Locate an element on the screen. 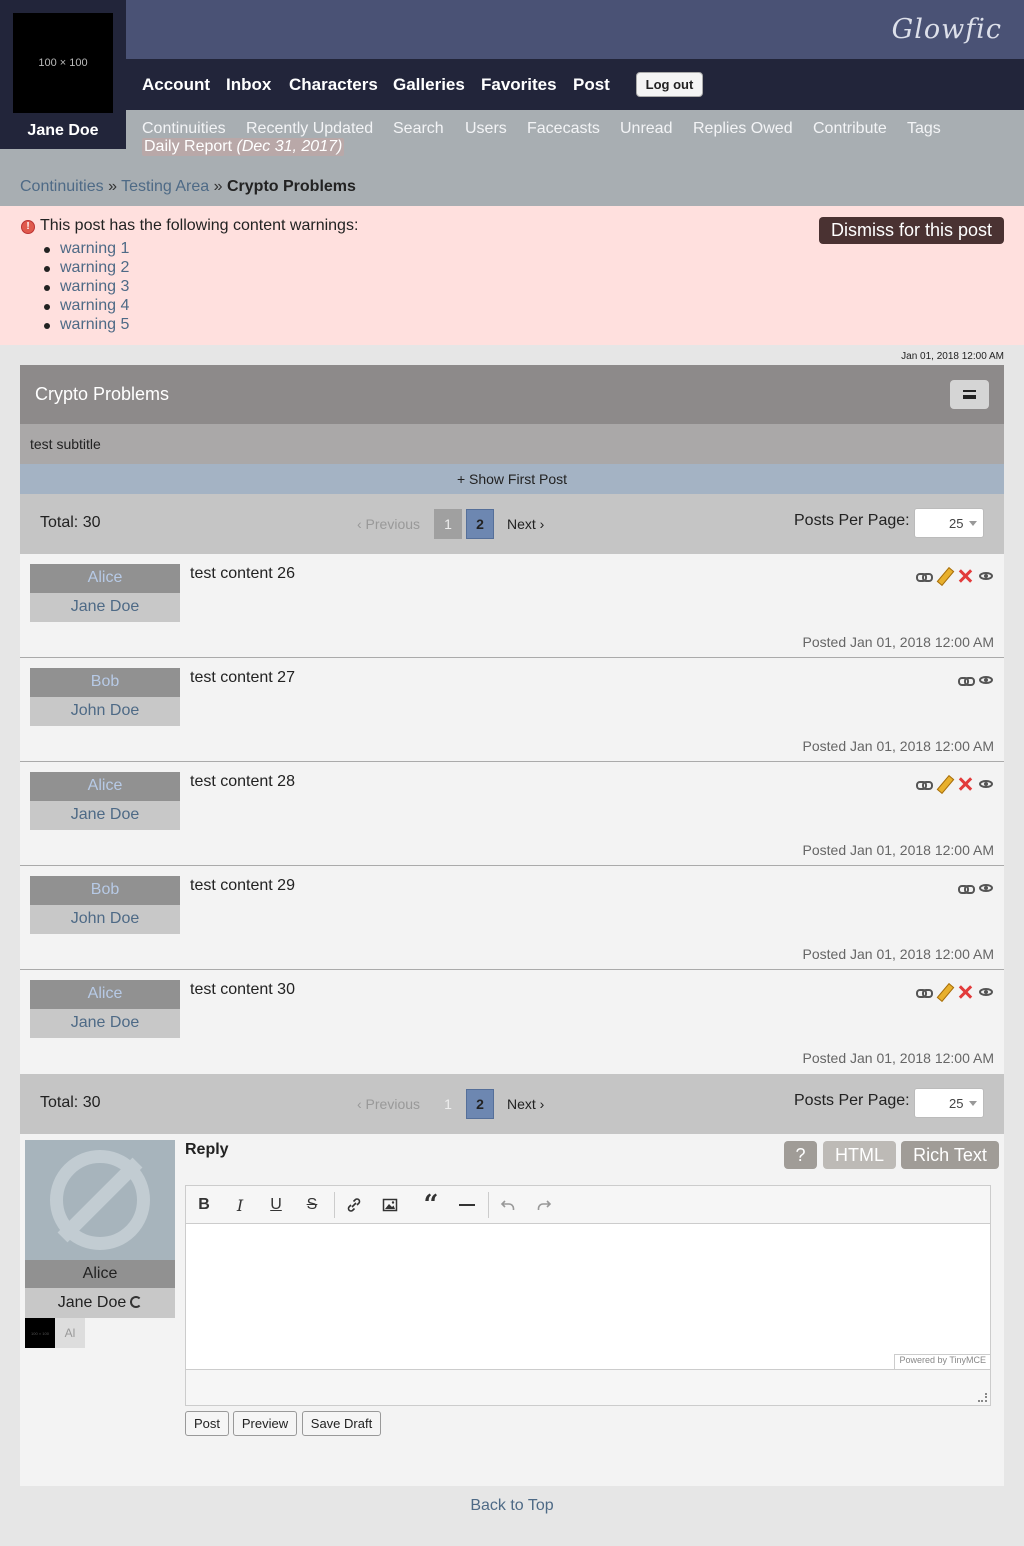  subnav-replies-owed: Replies Owed is located at coordinates (743, 129).